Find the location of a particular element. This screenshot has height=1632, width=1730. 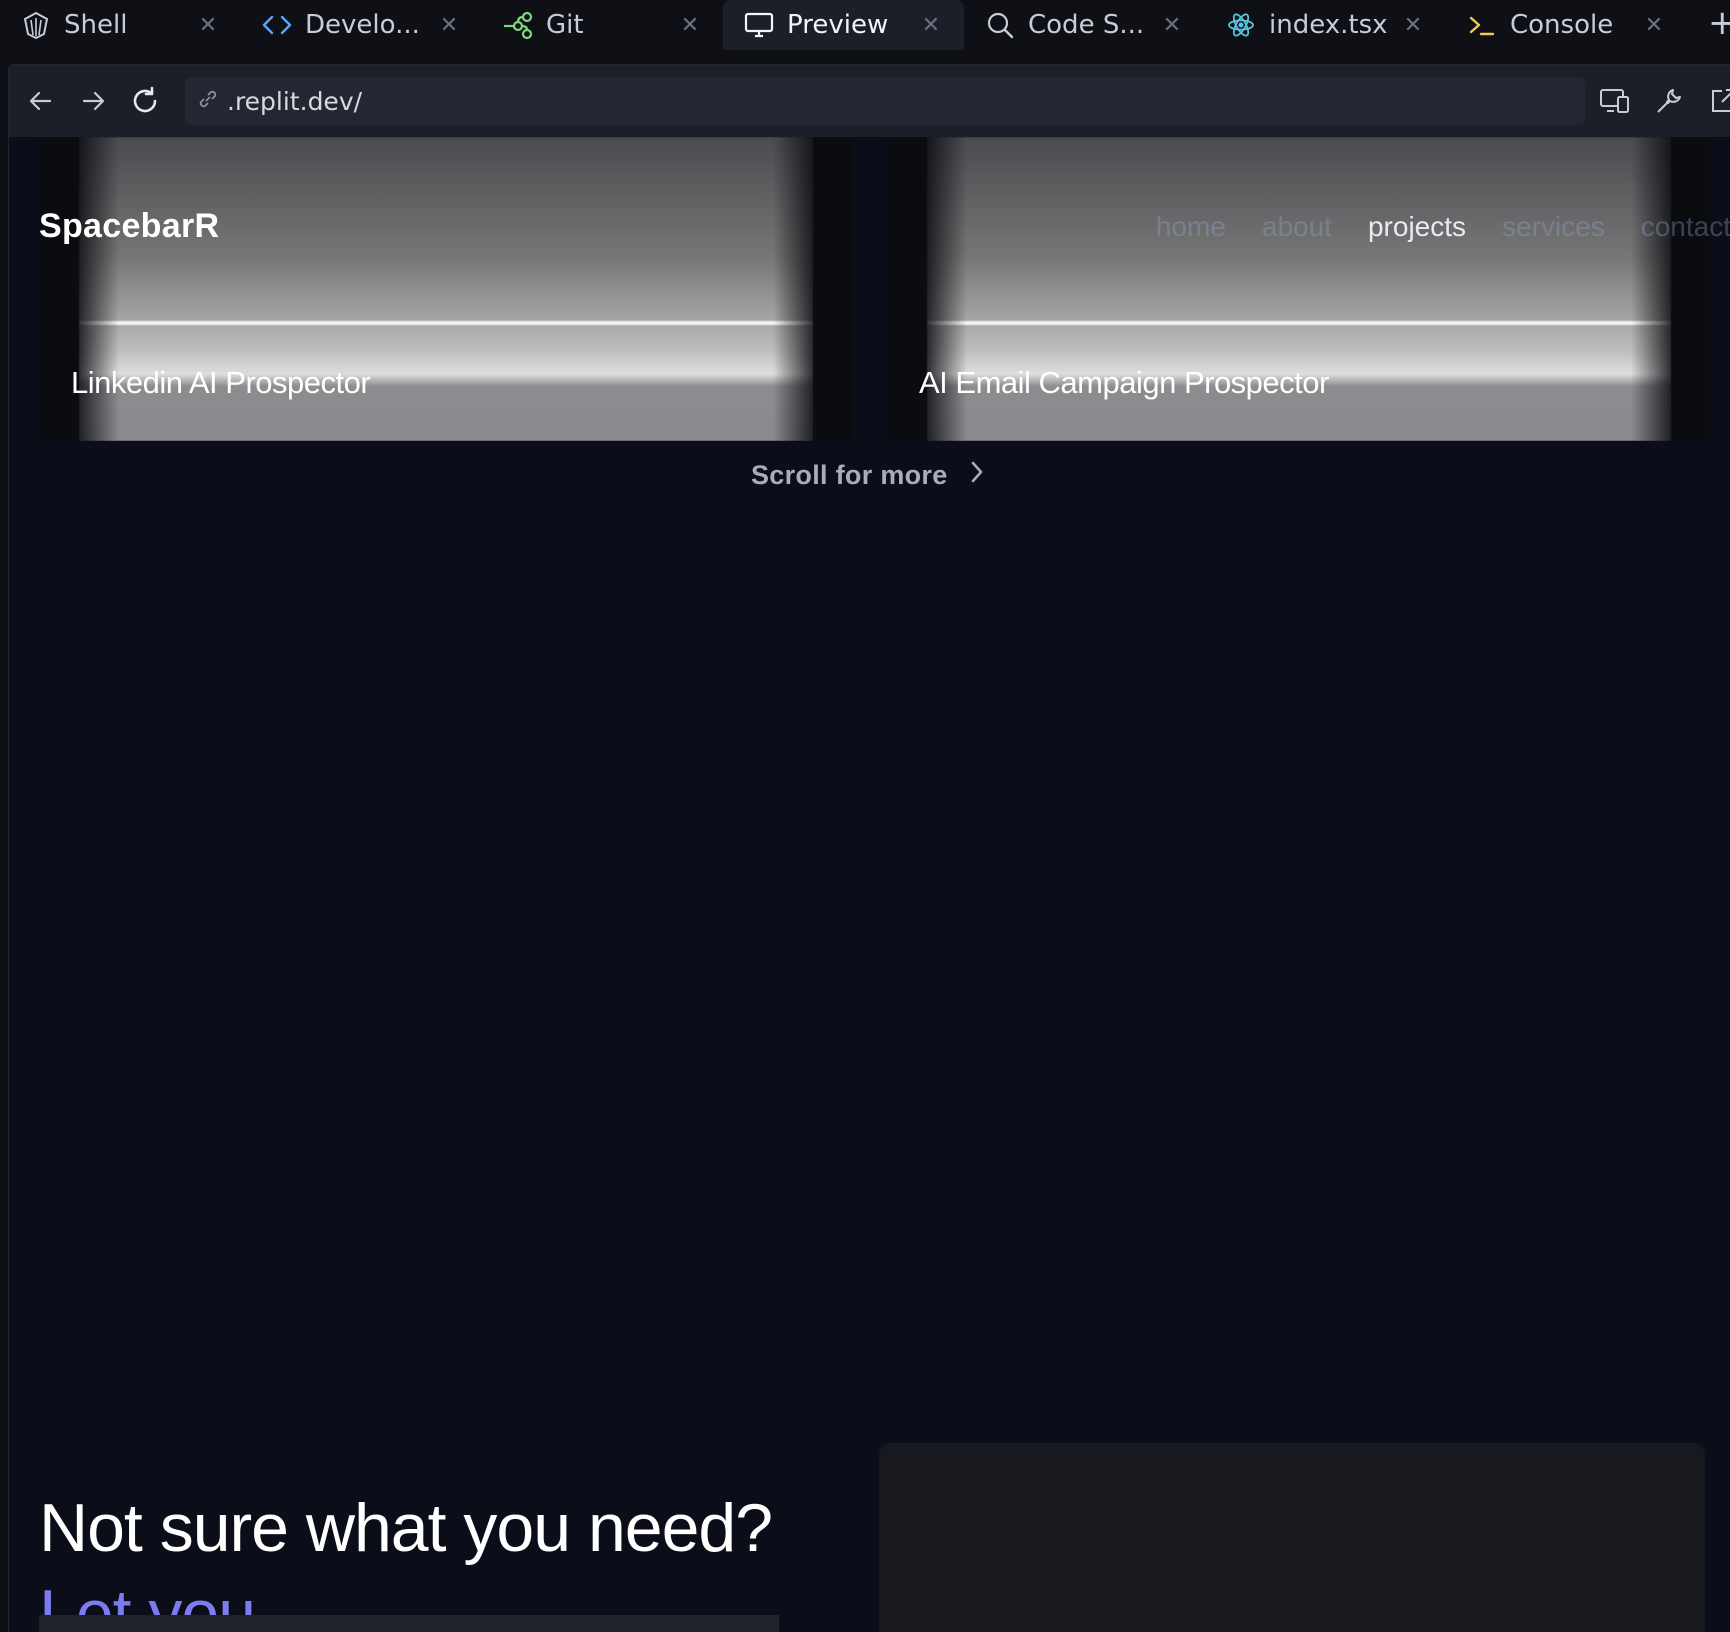

tab-git: Git ✕ is located at coordinates (602, 25).